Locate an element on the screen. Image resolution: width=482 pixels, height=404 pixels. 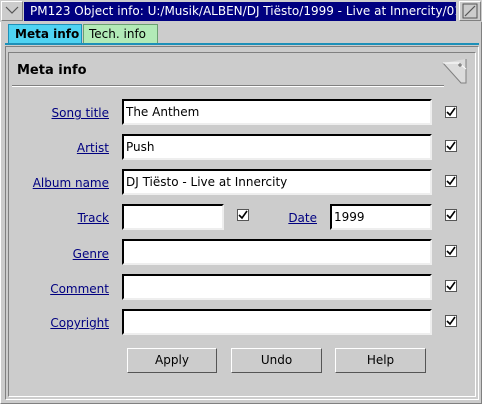
copyright-label: Copyright is located at coordinates (79, 323).